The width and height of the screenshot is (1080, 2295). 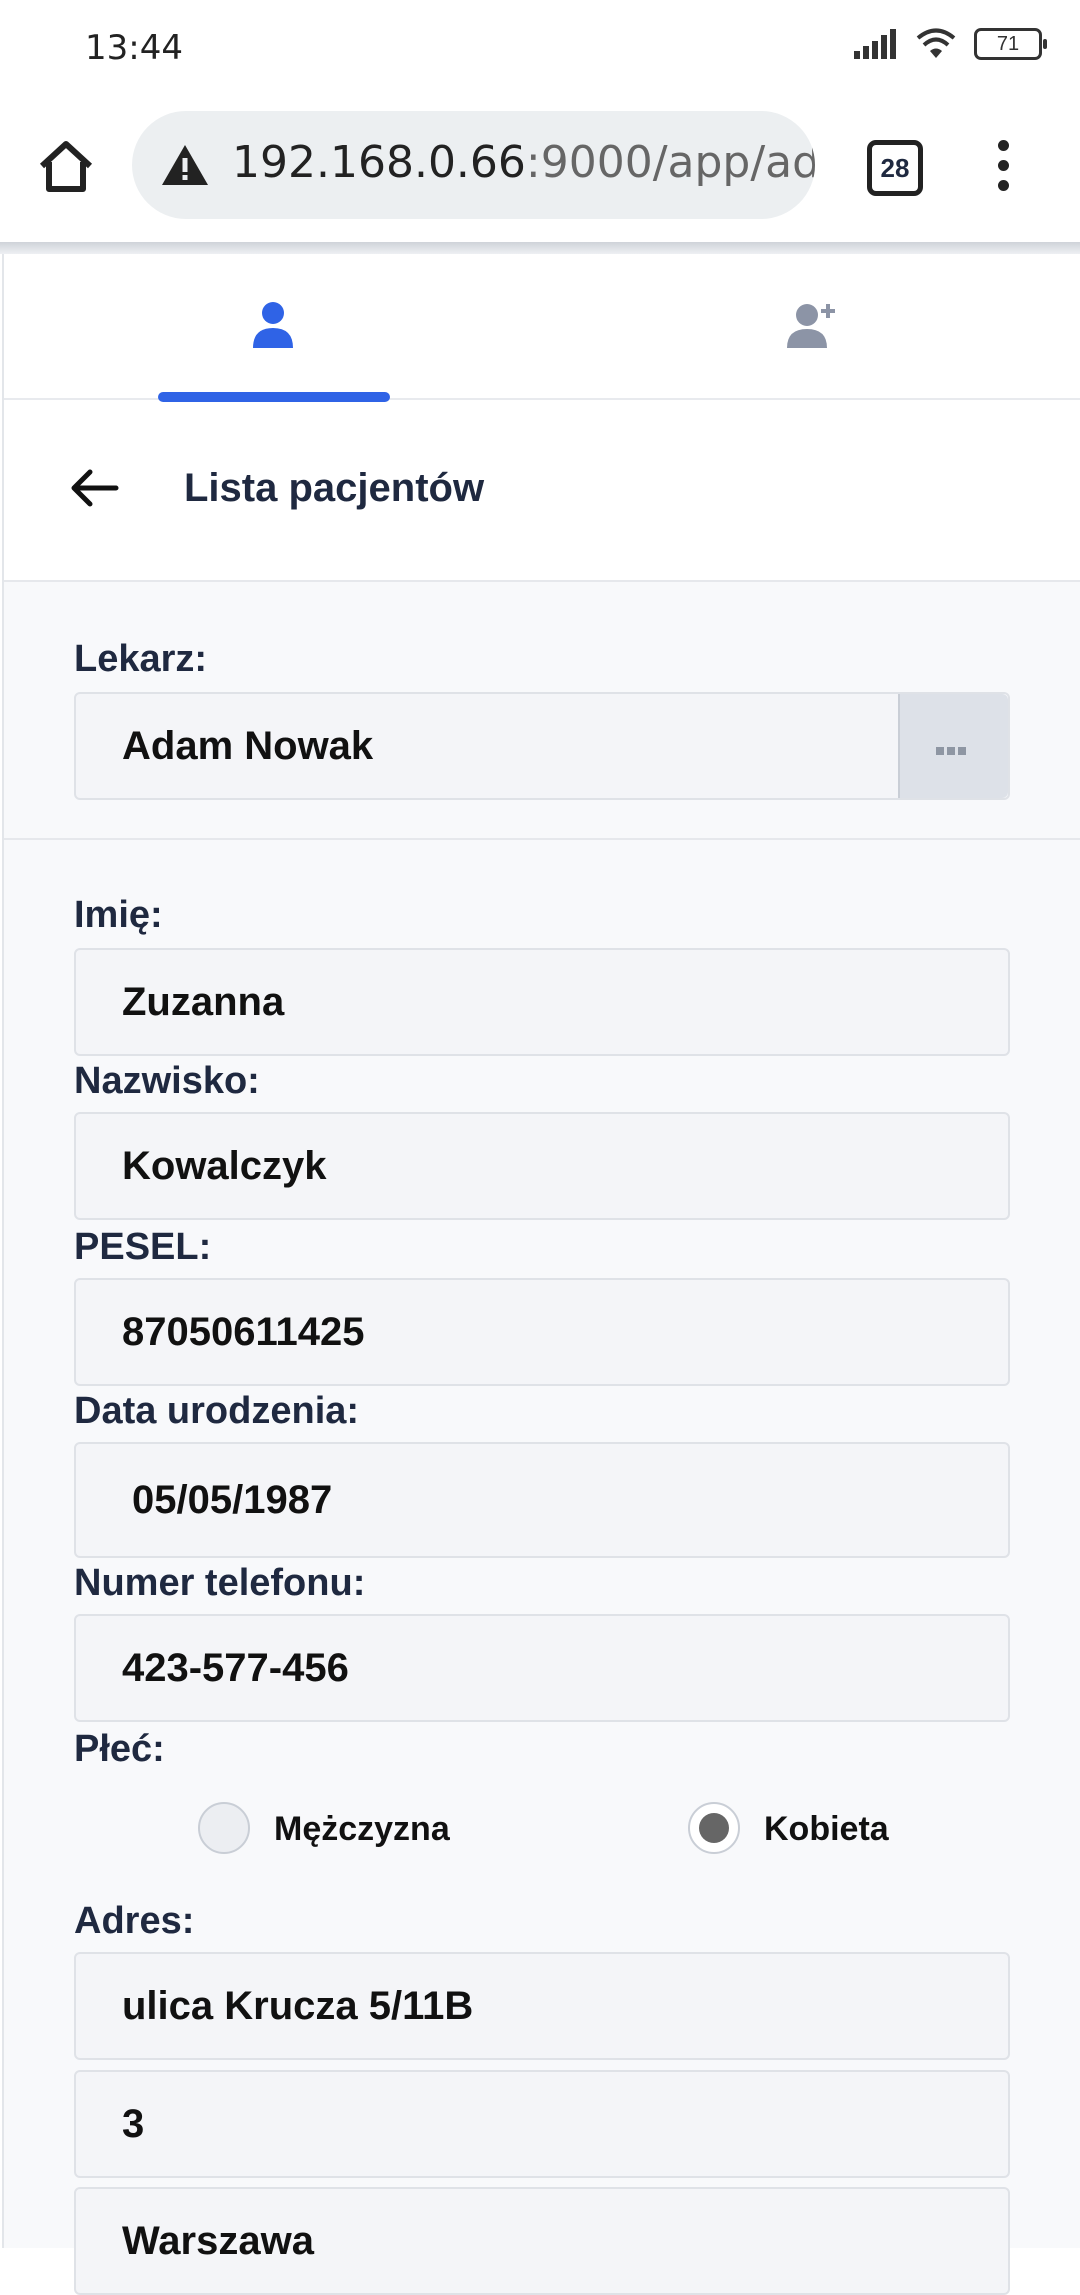 I want to click on more-vert-icon, so click(x=1003, y=168).